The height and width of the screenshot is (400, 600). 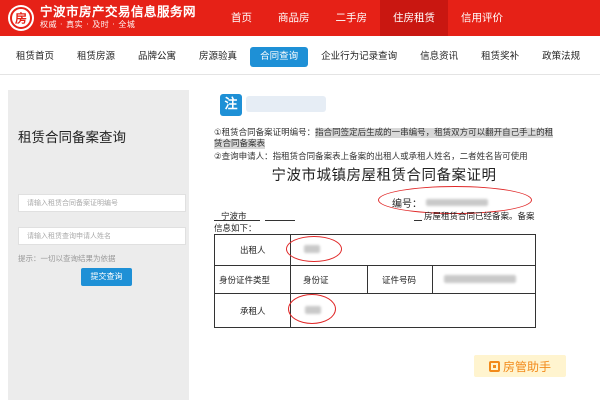 What do you see at coordinates (439, 57) in the screenshot?
I see `subnav-news: 信息资讯` at bounding box center [439, 57].